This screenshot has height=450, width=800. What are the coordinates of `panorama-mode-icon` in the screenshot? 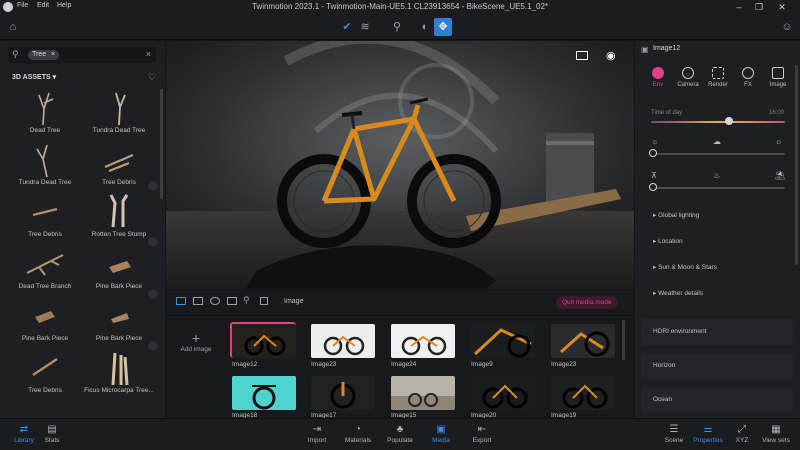 It's located at (215, 301).